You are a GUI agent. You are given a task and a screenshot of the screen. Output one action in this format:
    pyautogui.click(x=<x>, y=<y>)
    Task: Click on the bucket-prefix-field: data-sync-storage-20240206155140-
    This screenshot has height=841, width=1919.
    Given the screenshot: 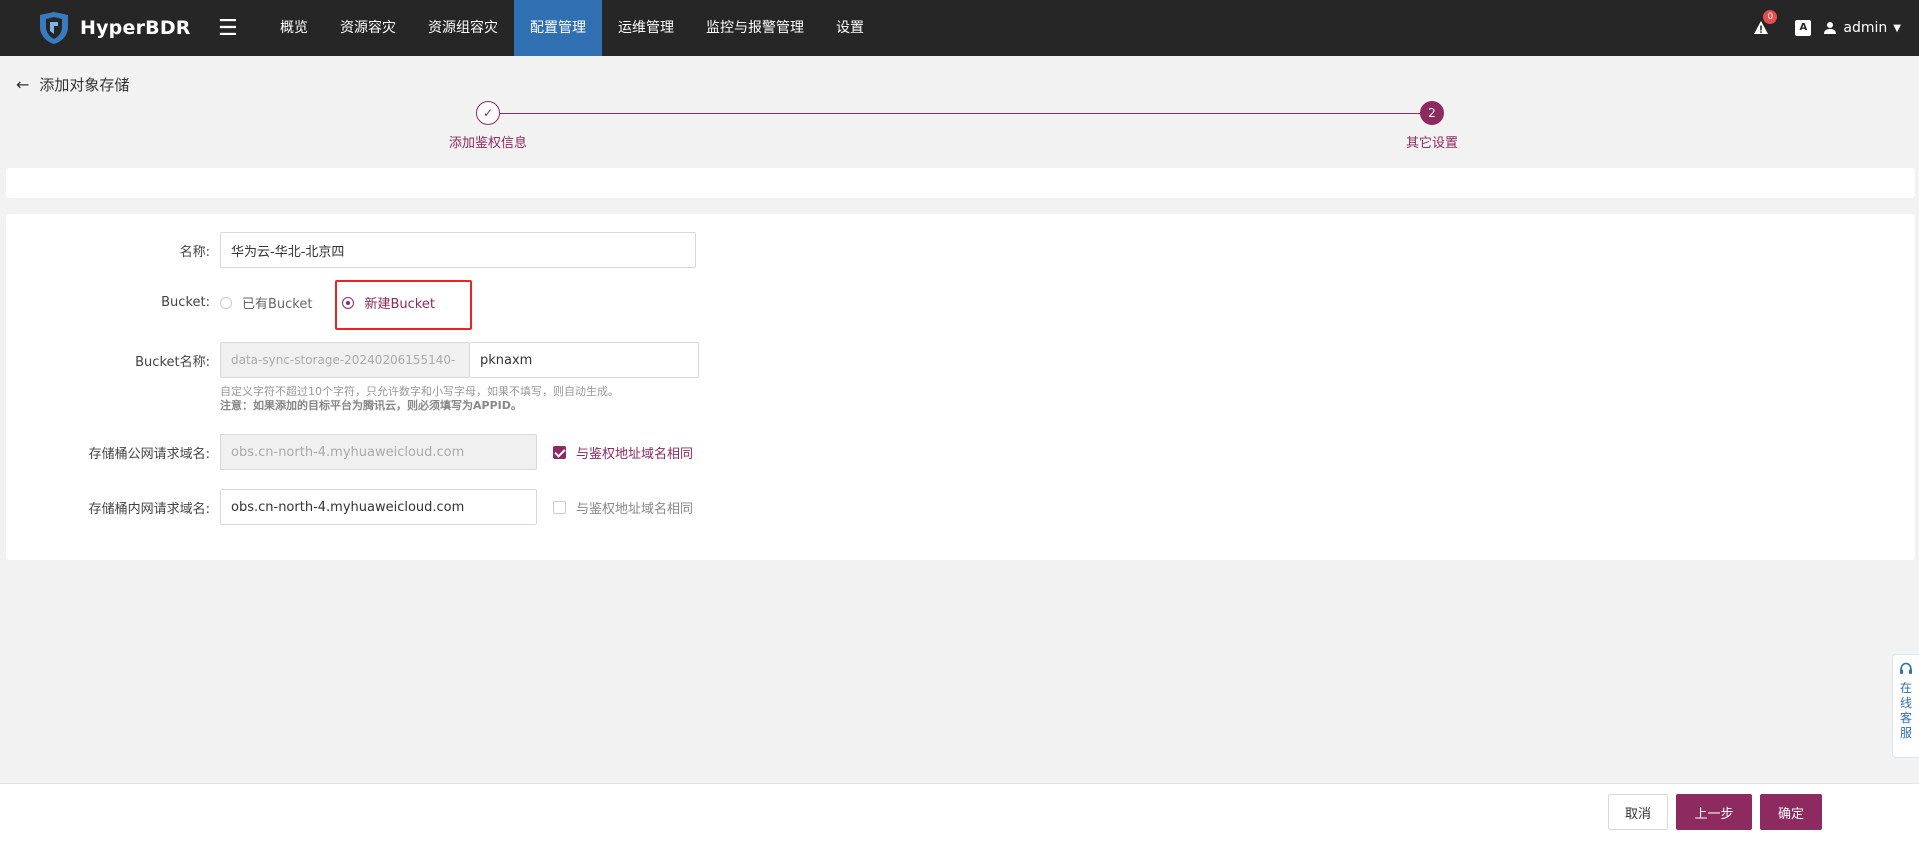 What is the action you would take?
    pyautogui.click(x=345, y=360)
    